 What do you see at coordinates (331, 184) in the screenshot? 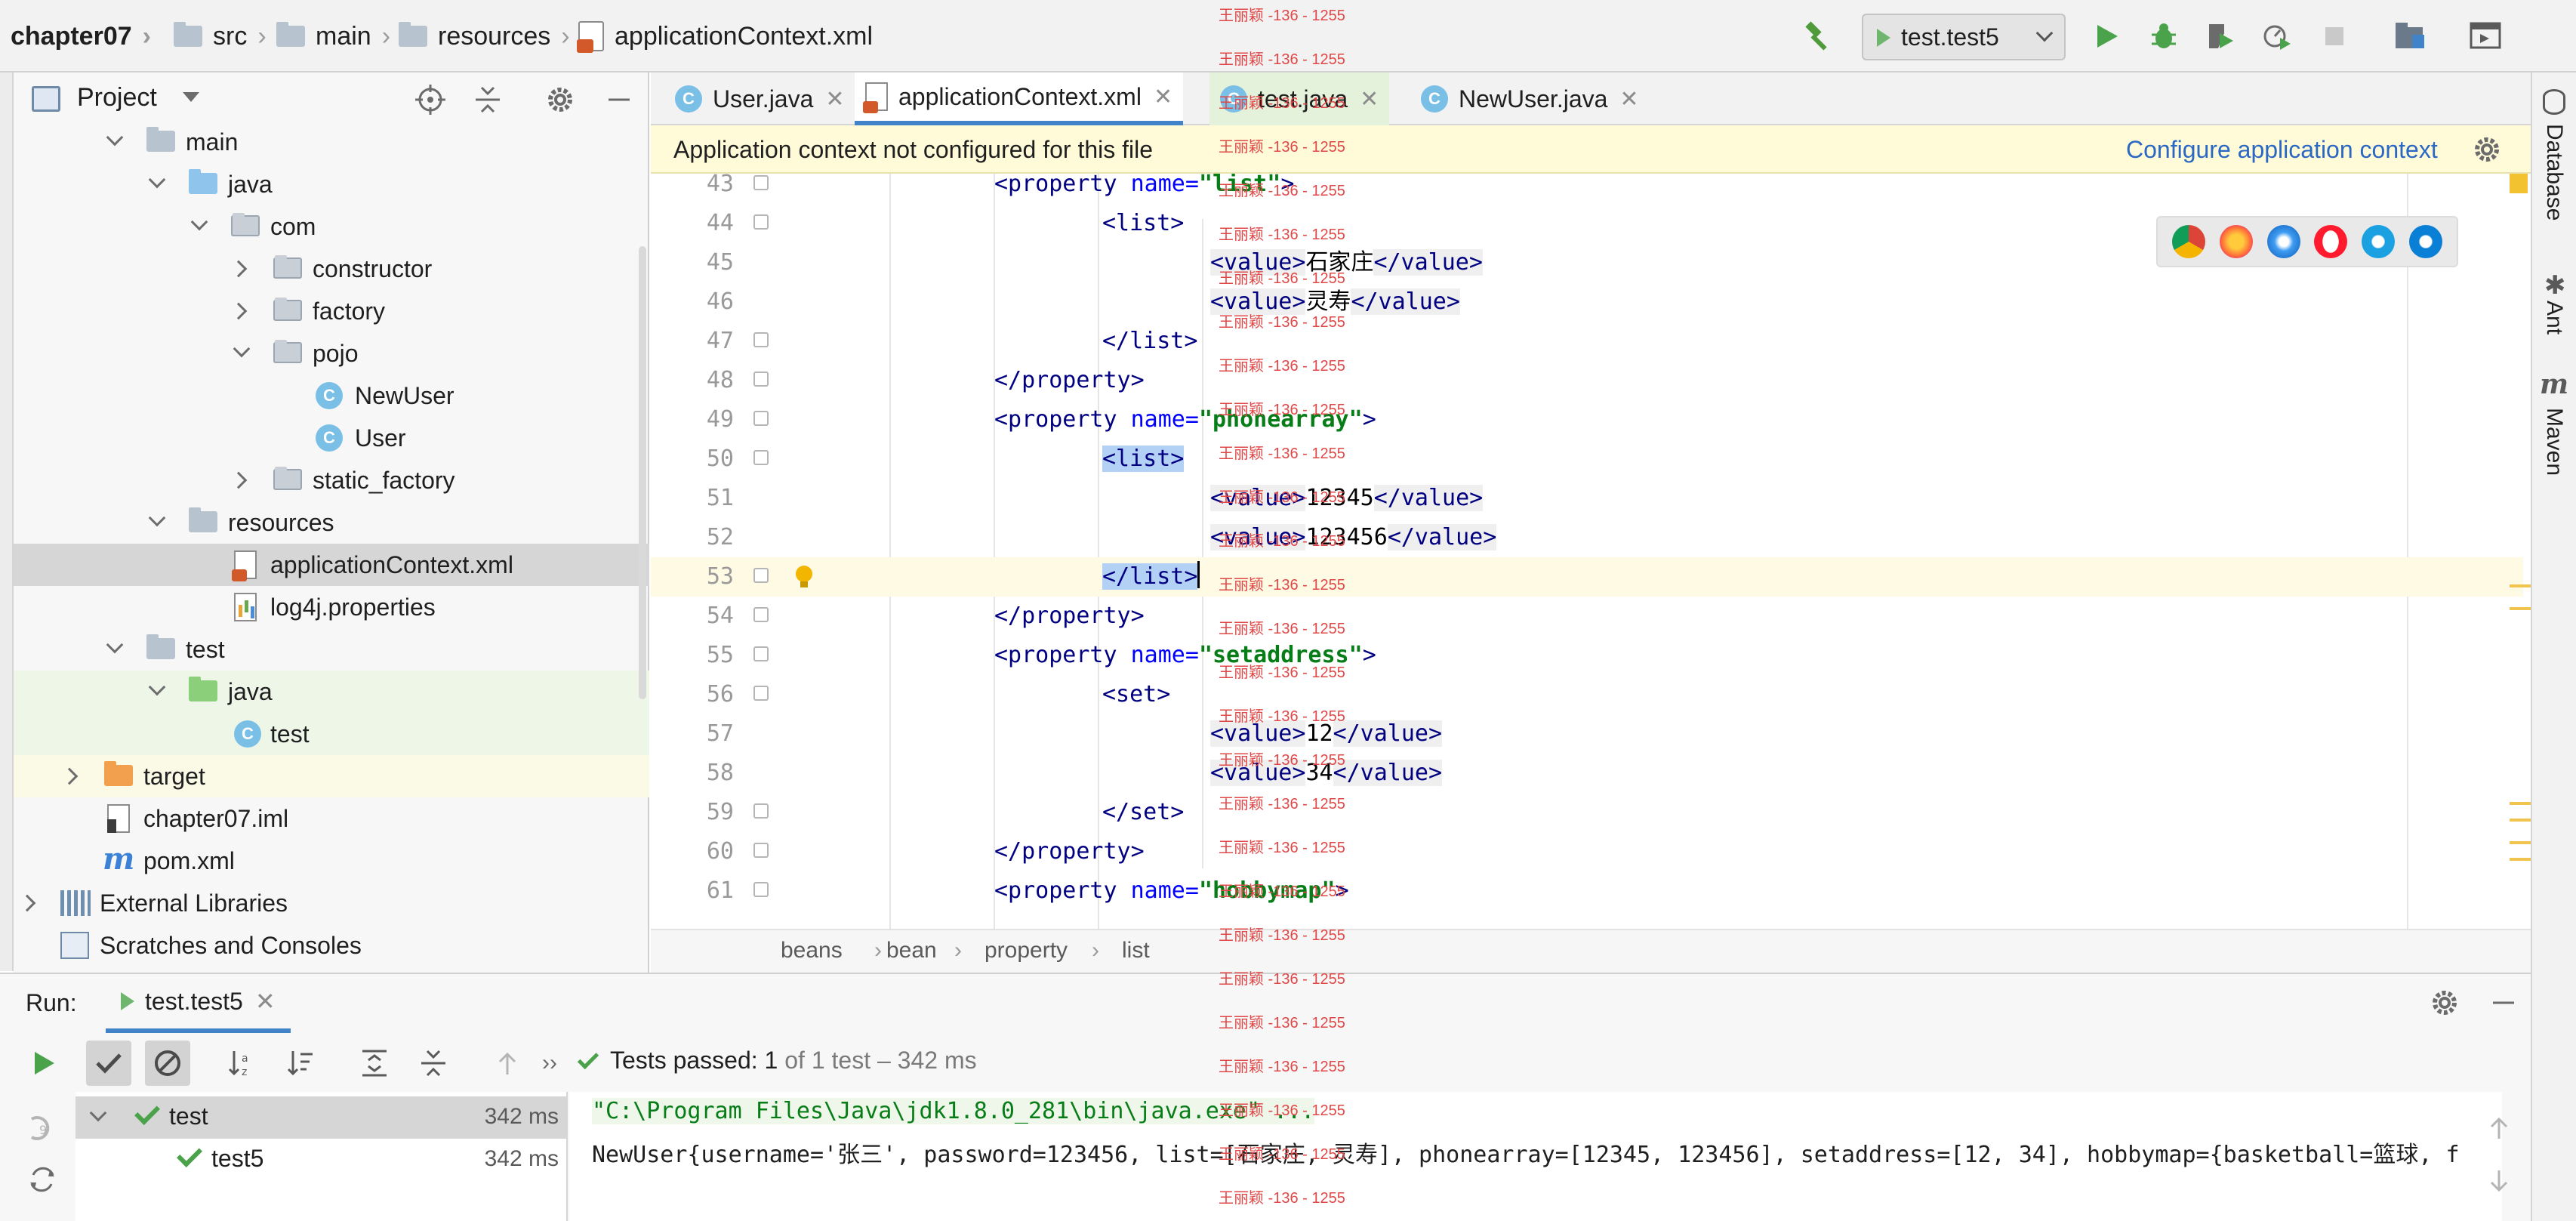
I see `tree-item-java: java` at bounding box center [331, 184].